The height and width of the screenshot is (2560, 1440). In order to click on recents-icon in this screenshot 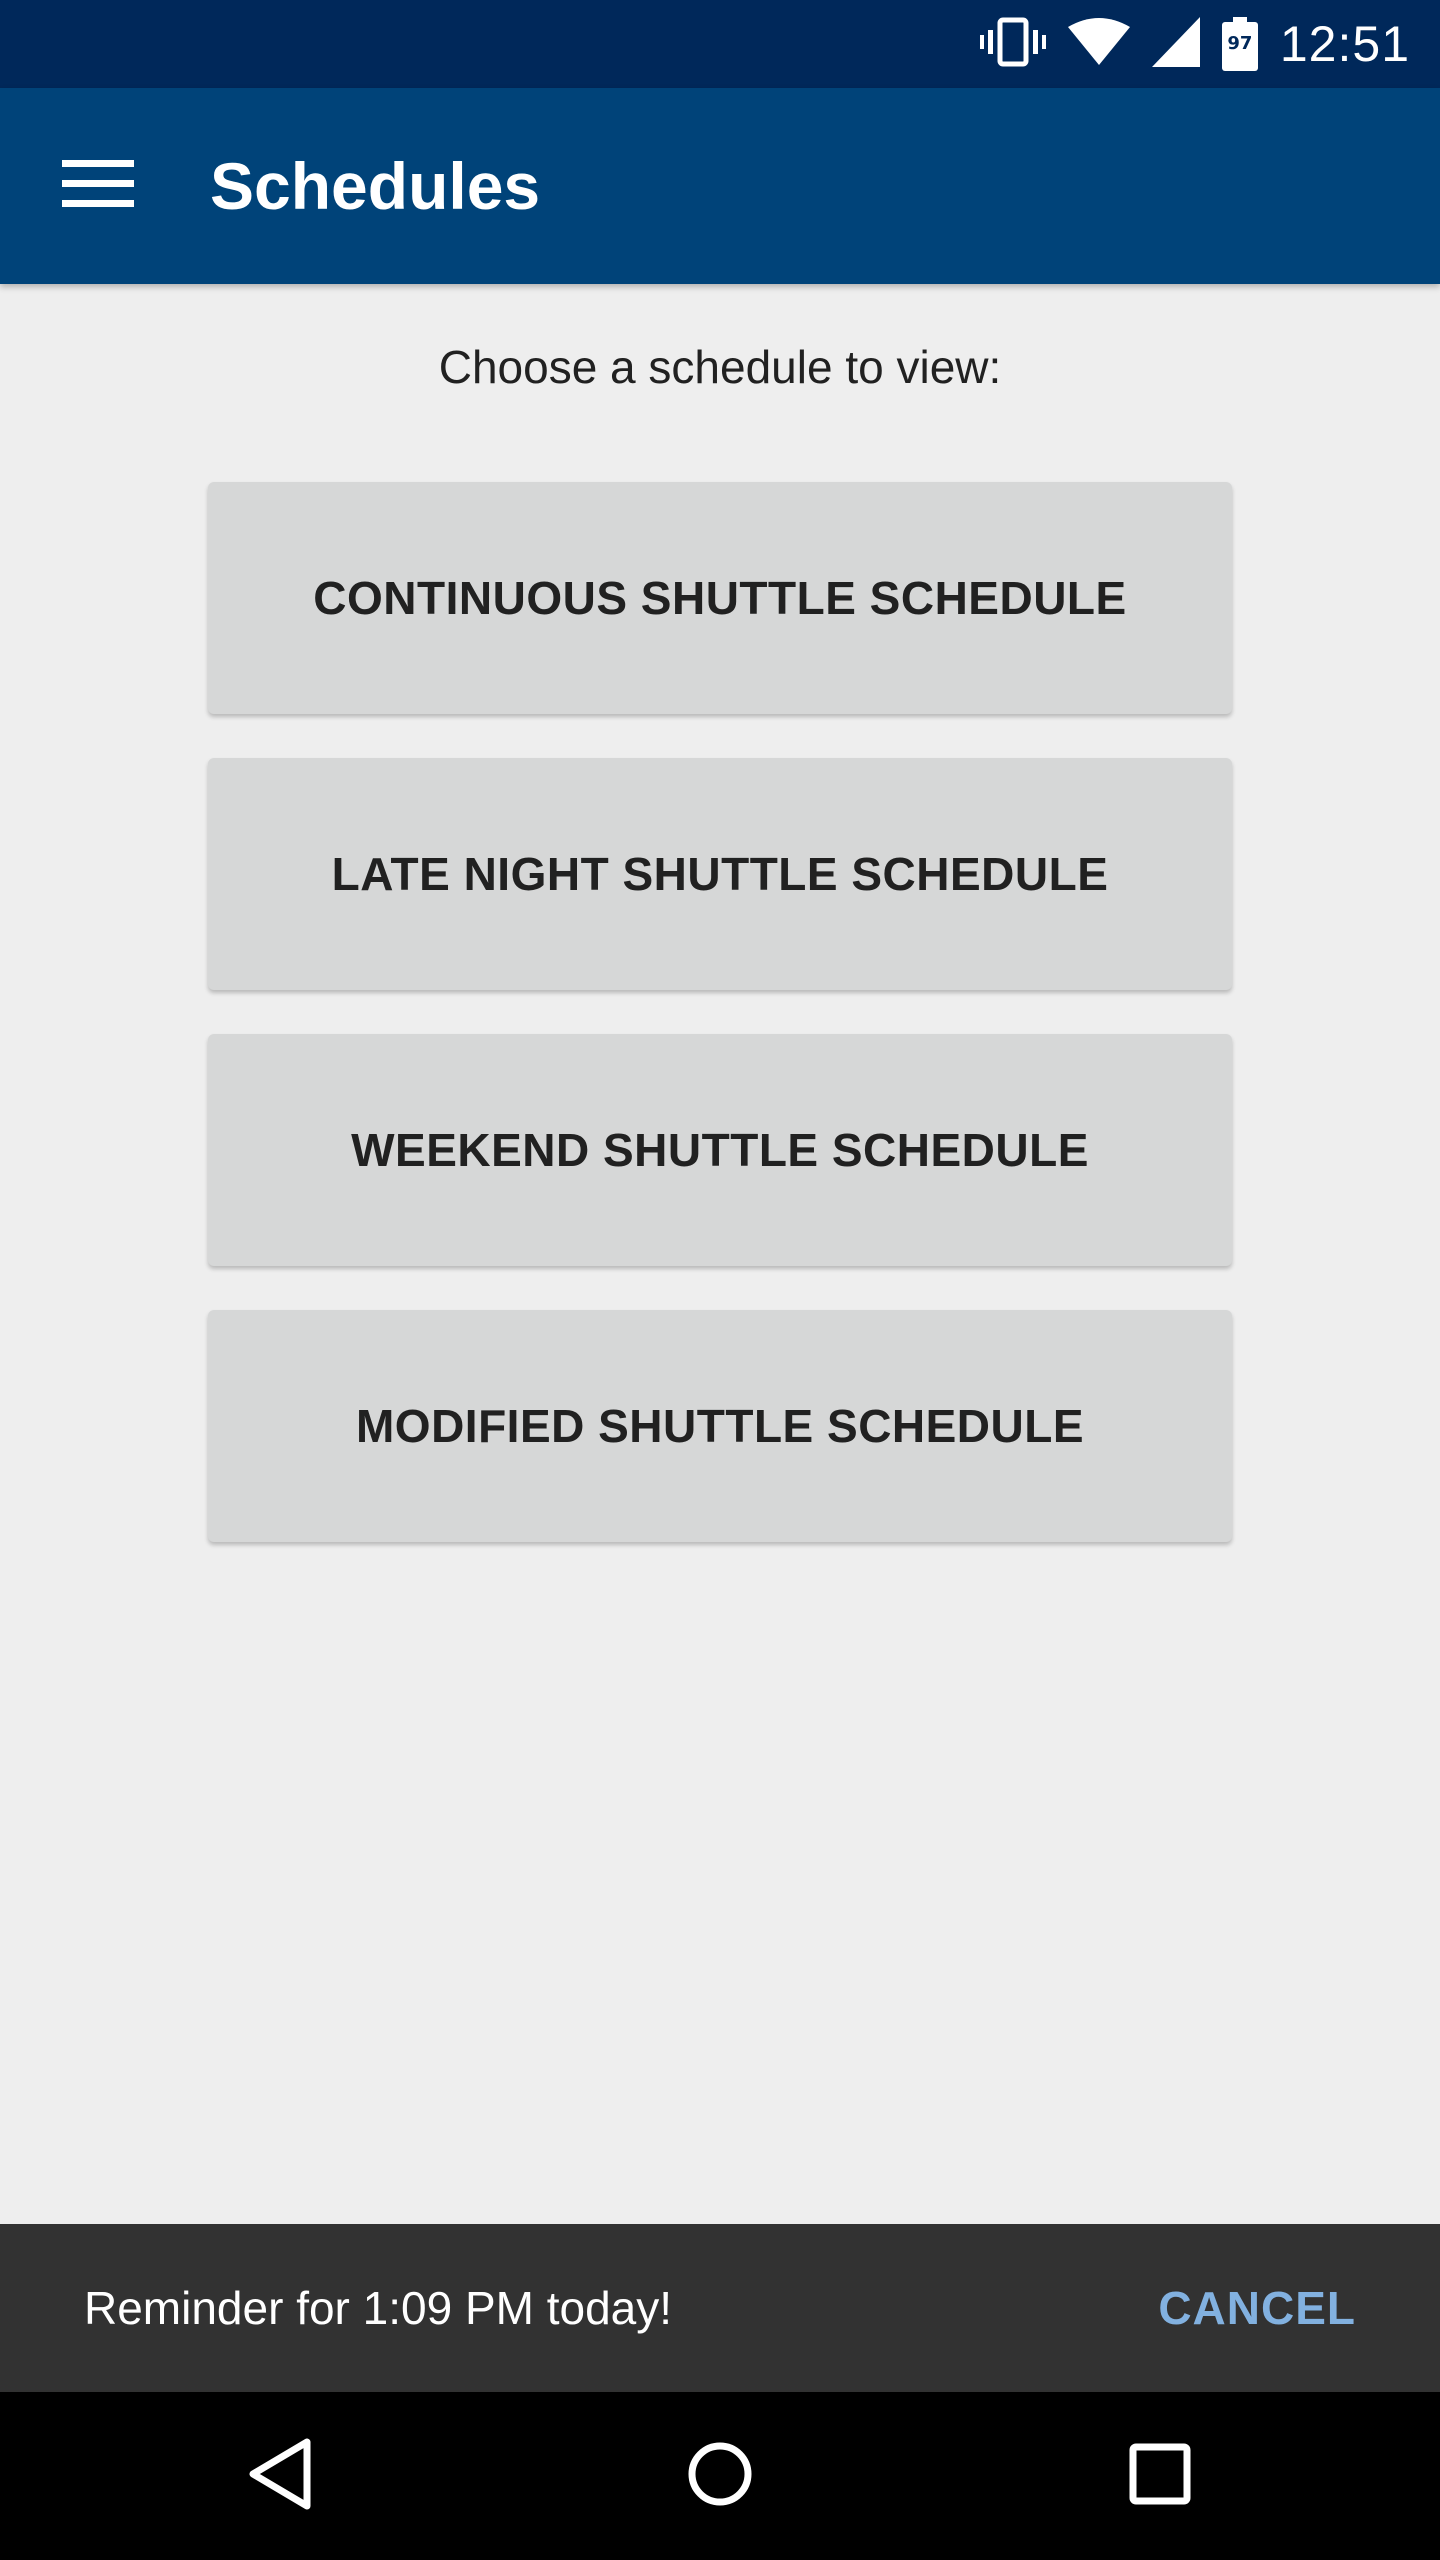, I will do `click(1160, 2476)`.